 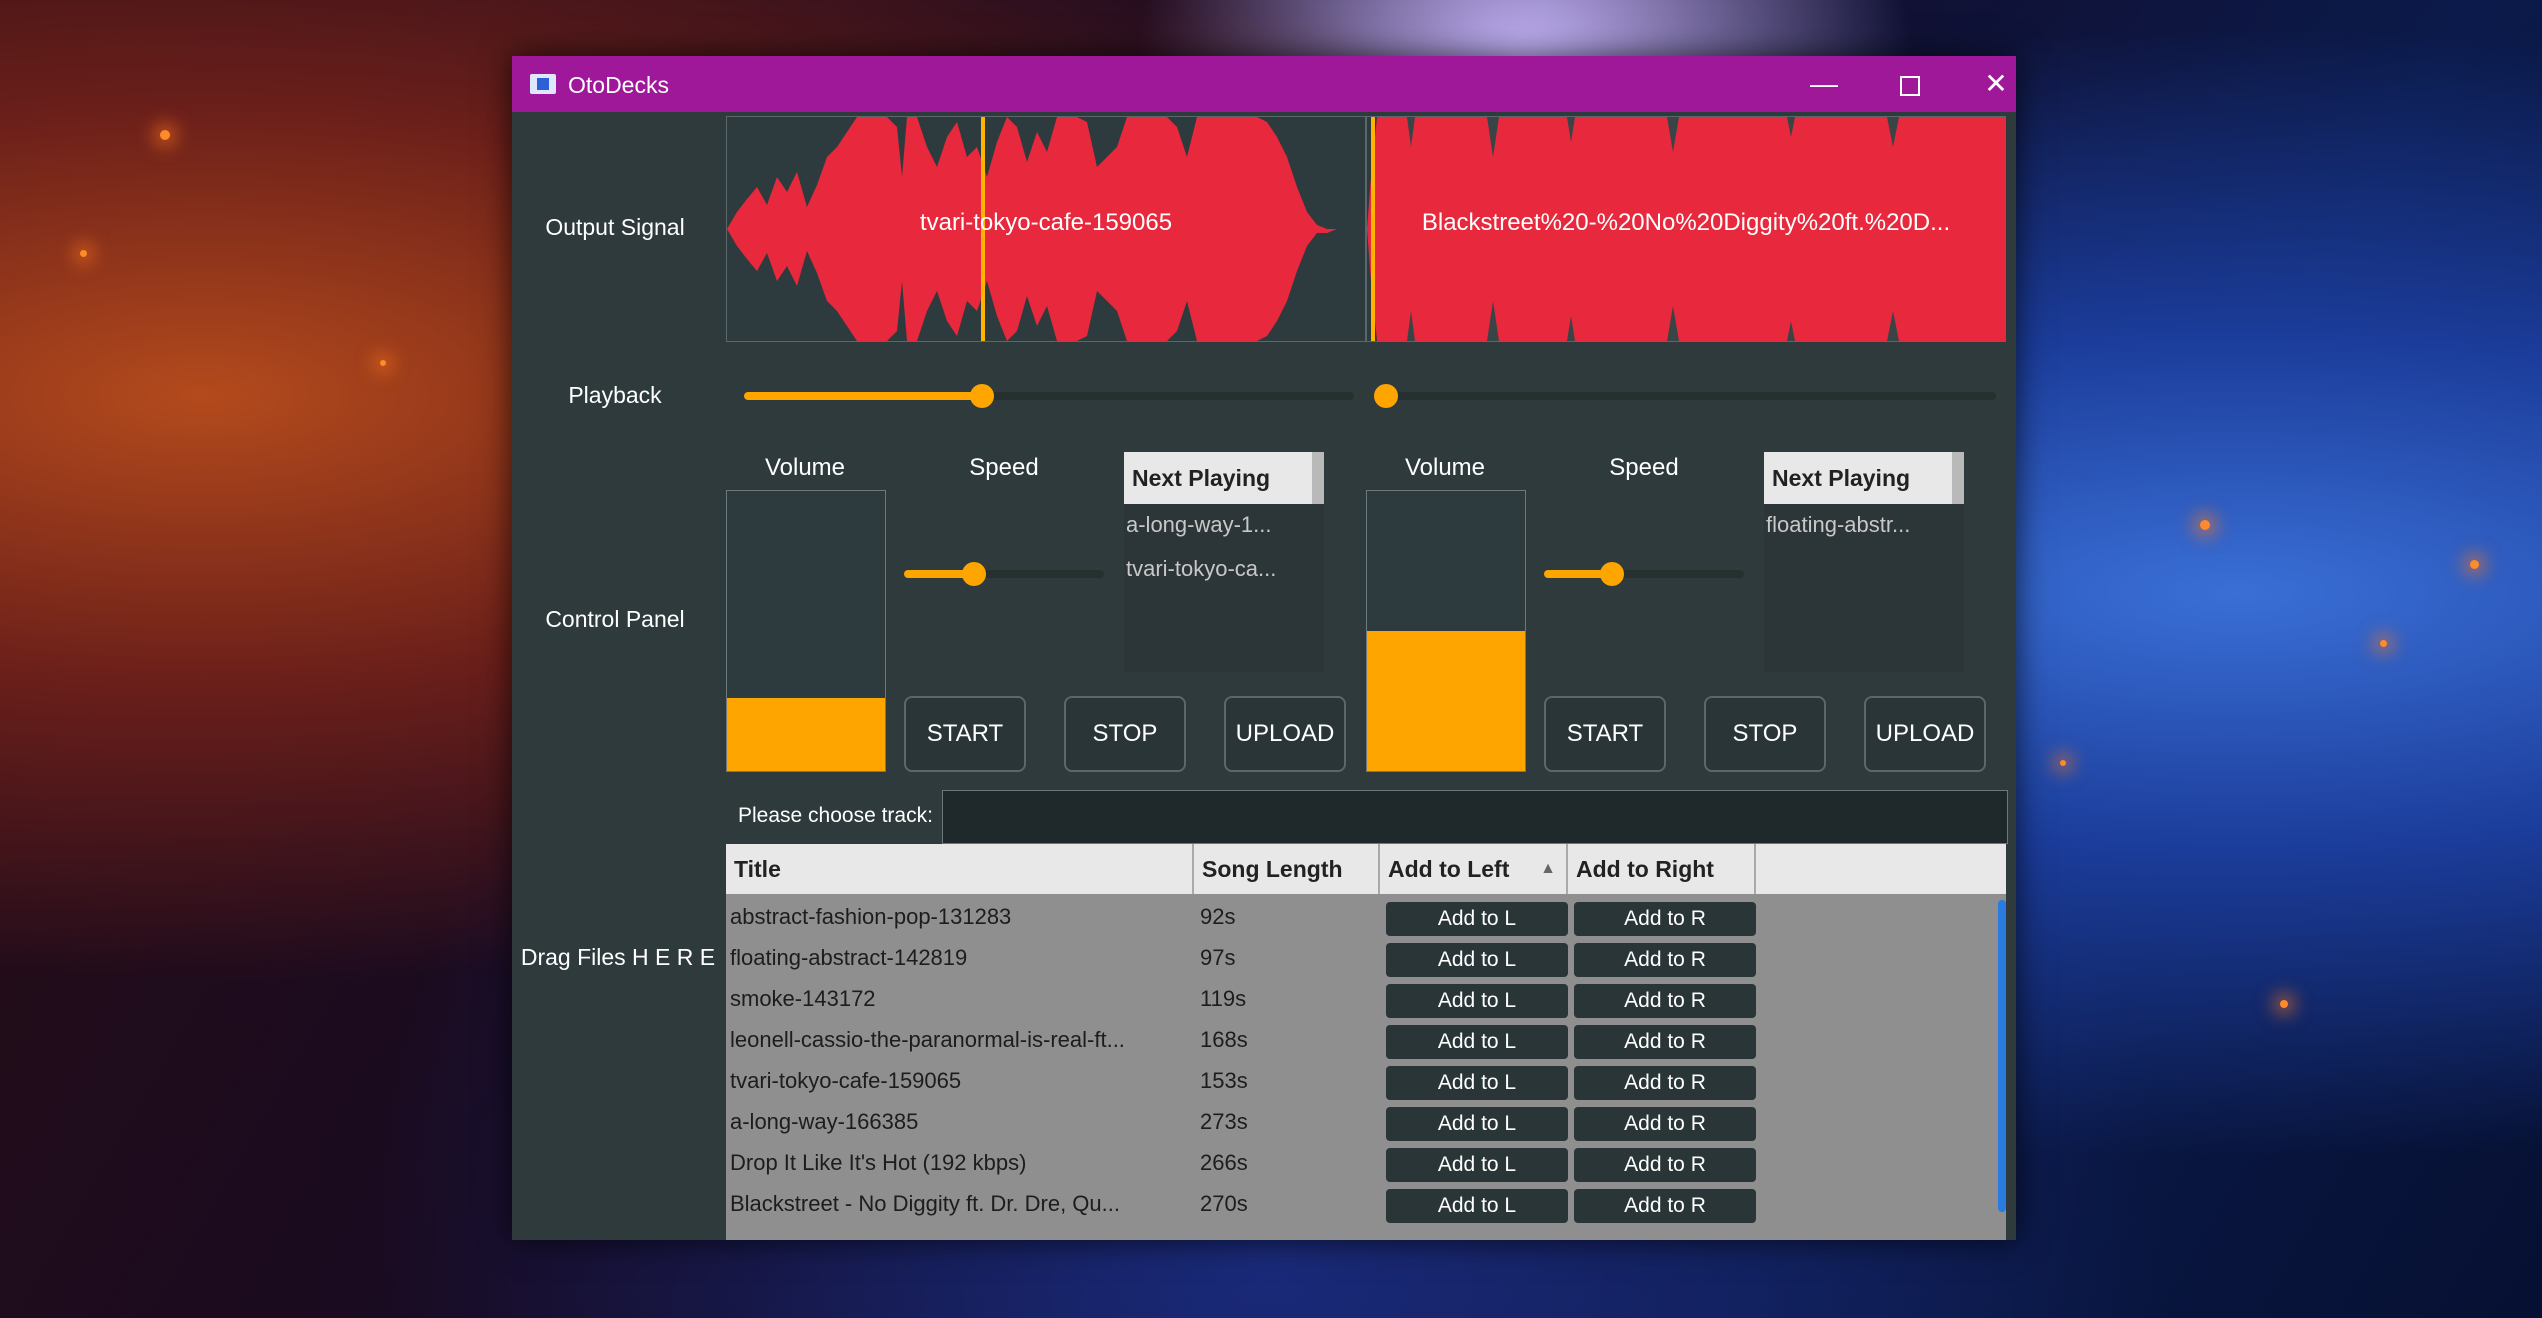 I want to click on playback-slider-left-fill, so click(x=863, y=396).